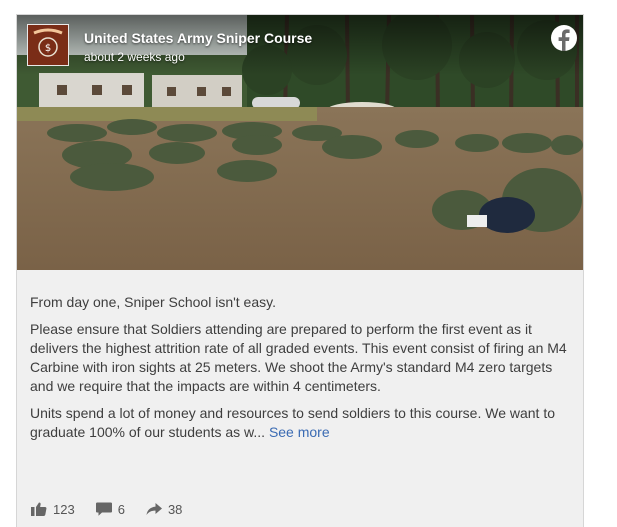  Describe the element at coordinates (134, 57) in the screenshot. I see `post-timestamp: about 2 weeks ago` at that location.